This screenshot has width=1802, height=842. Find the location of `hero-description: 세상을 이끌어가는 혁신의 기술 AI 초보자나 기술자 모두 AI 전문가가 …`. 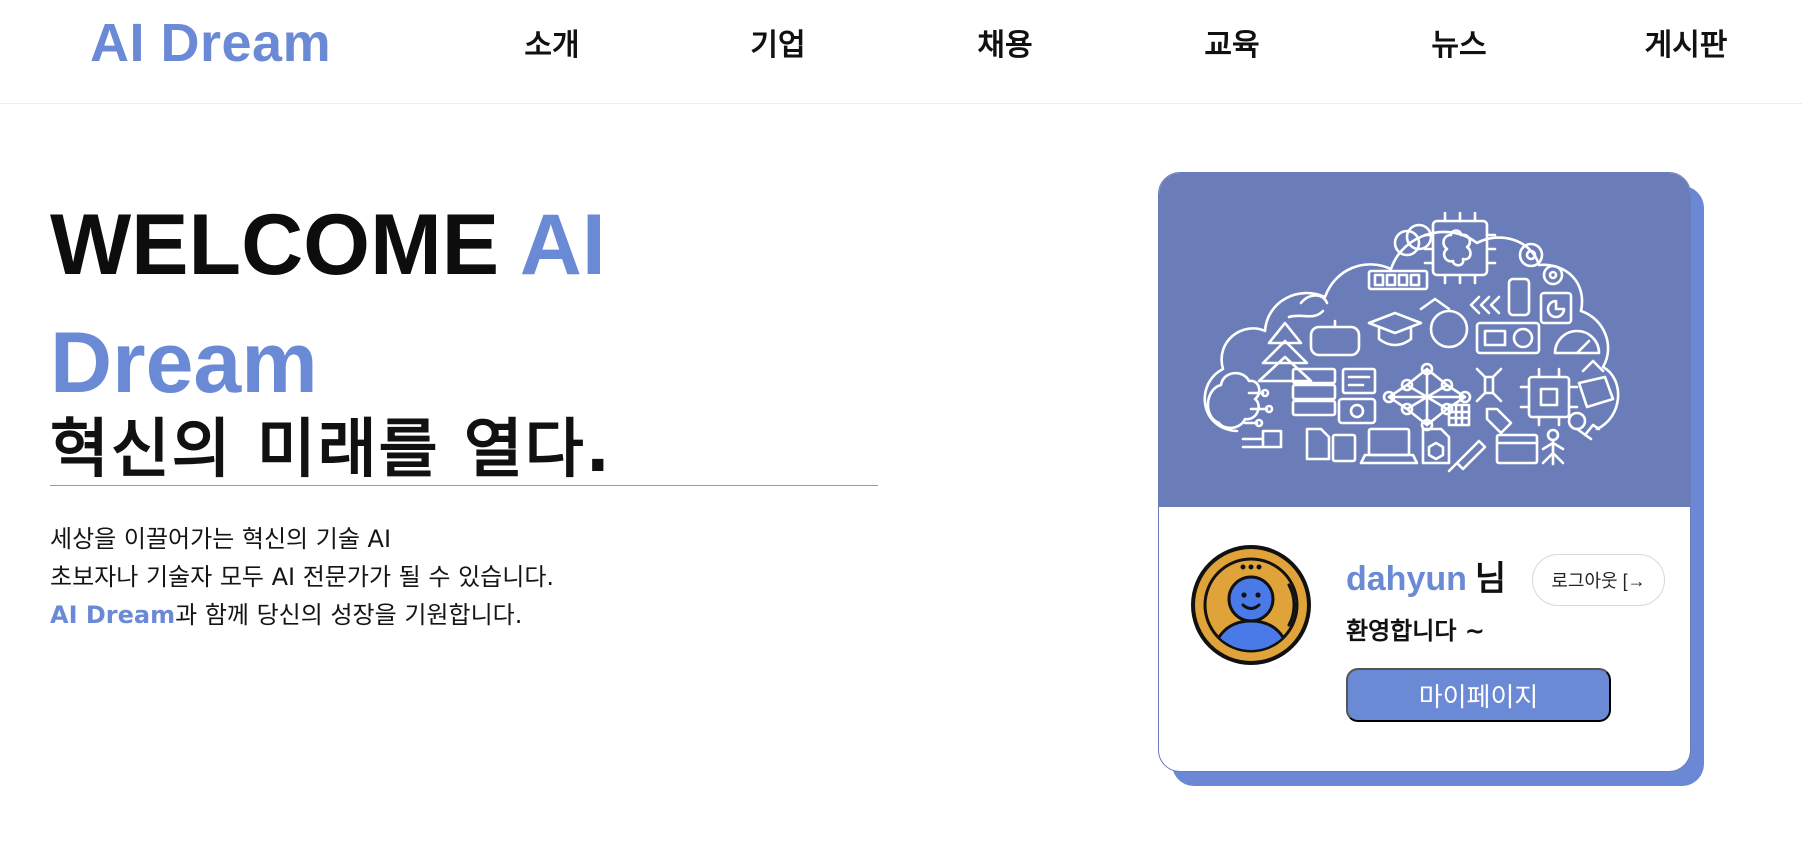

hero-description: 세상을 이끌어가는 혁신의 기술 AI 초보자나 기술자 모두 AI 전문가가 … is located at coordinates (302, 577).